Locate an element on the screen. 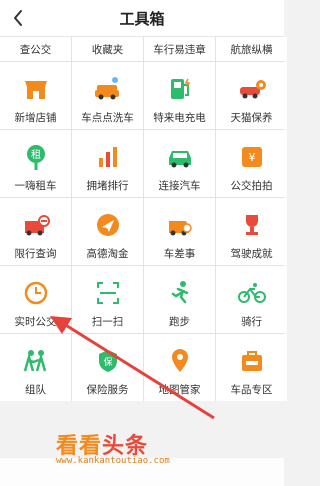 This screenshot has height=486, width=320. tool-item-bus-photo: ¥ 公交拍拍 is located at coordinates (251, 163).